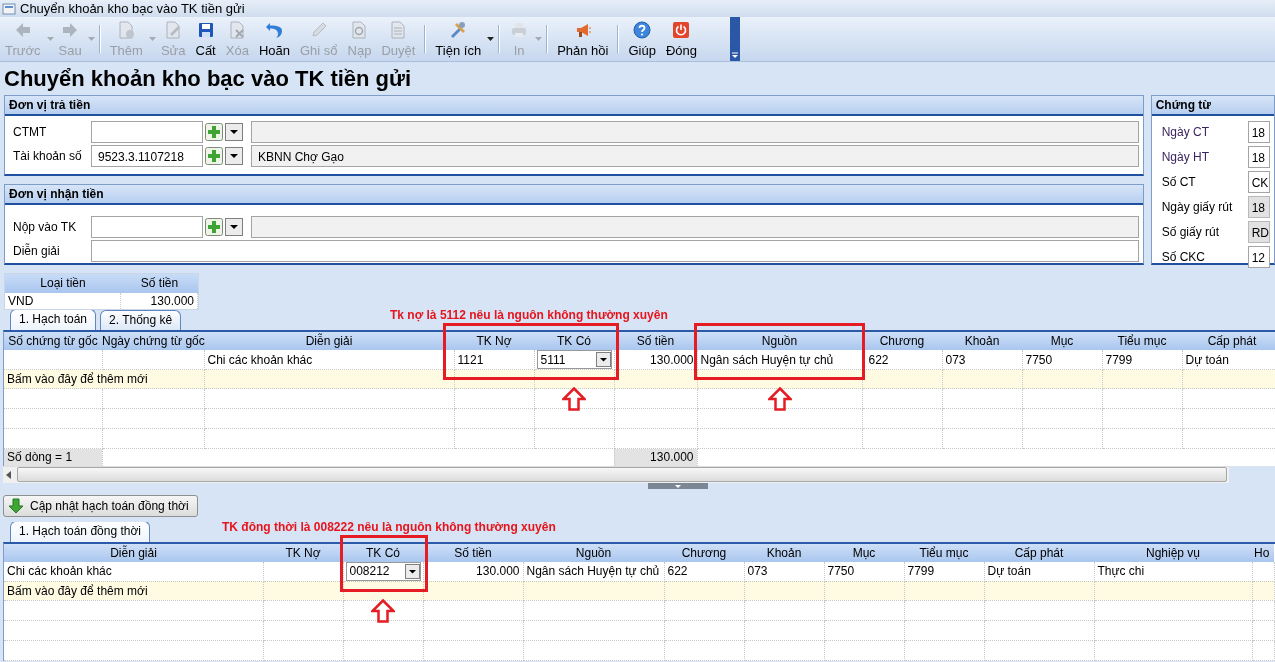  I want to click on help-icon, so click(642, 30).